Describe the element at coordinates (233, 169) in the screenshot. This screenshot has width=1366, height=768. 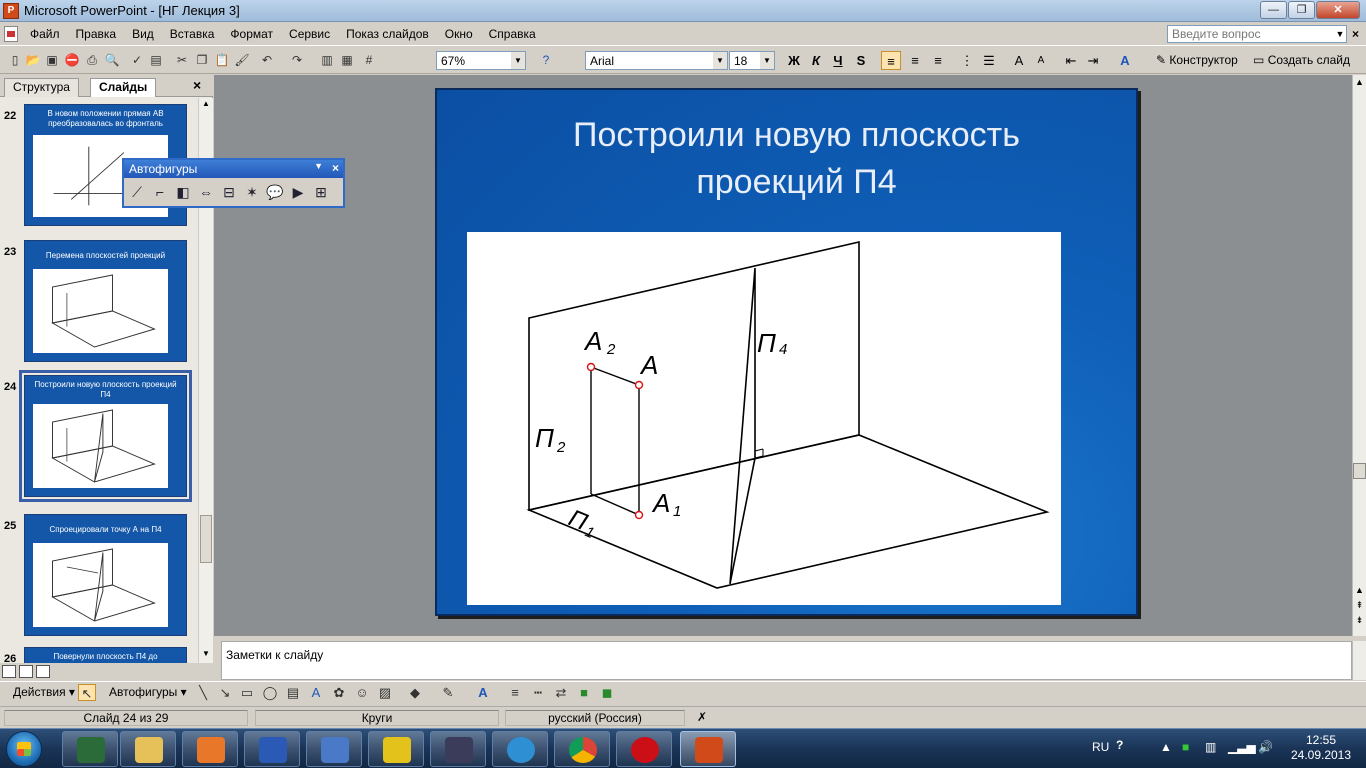
I see `autoshapes-toolbar-header: Автофигуры ▼ ×` at that location.